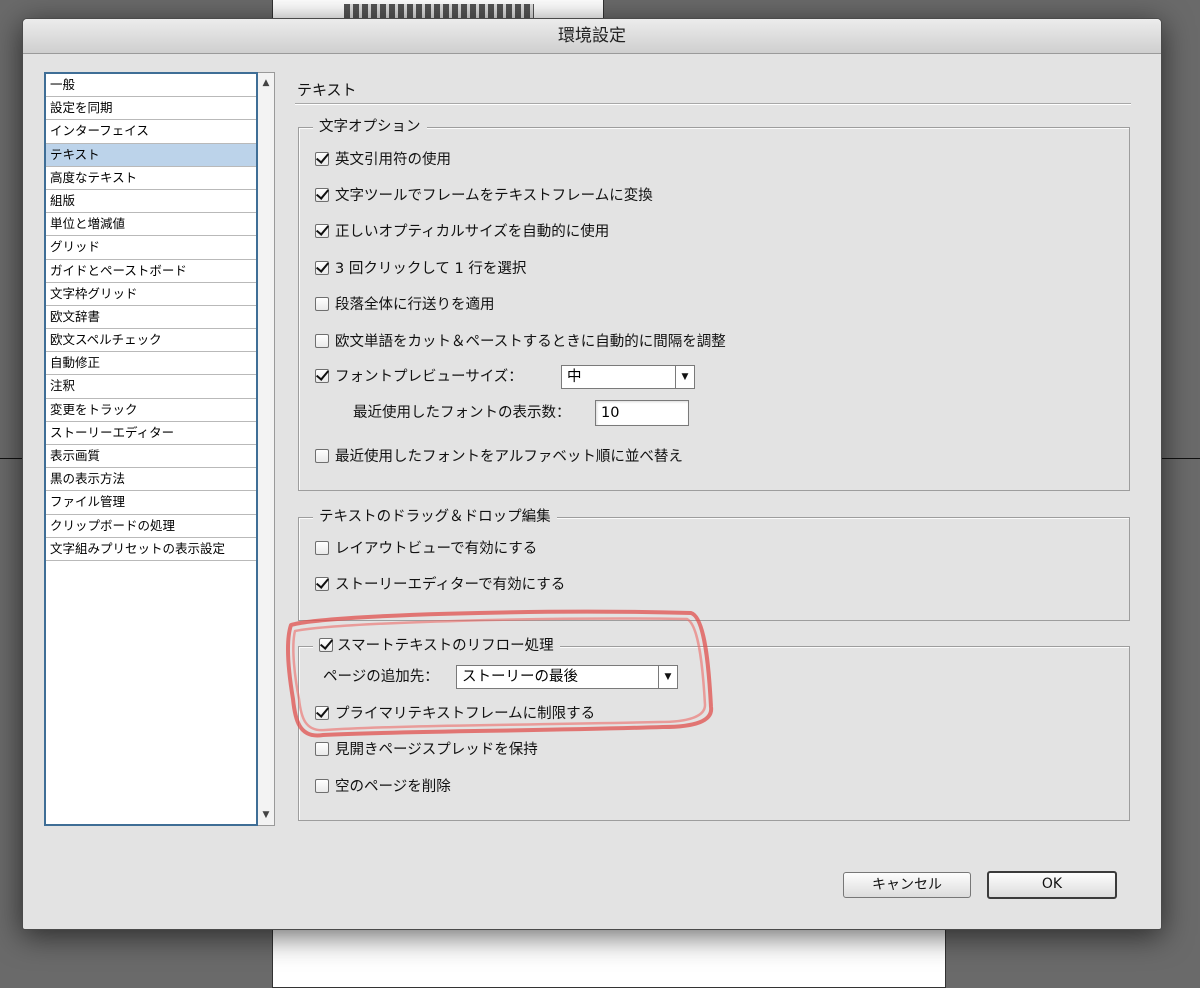 This screenshot has height=988, width=1200. I want to click on adjust-spacing-option: 欧文単語をカット＆ペーストするときに自動的に間隔を調整, so click(520, 342).